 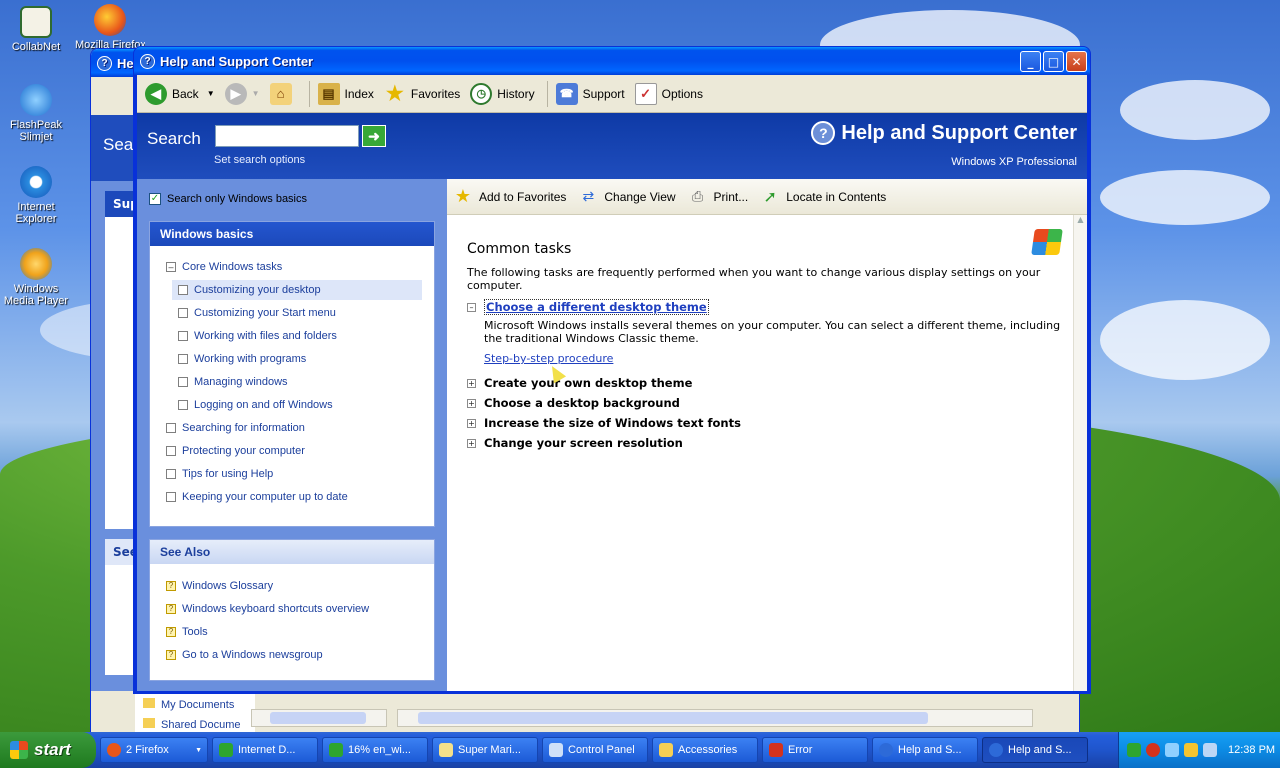 I want to click on background-left-scrollbar, so click(x=319, y=718).